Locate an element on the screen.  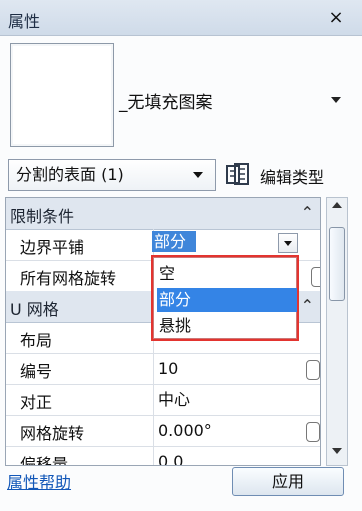
properties-title: 属性 is located at coordinates (24, 21).